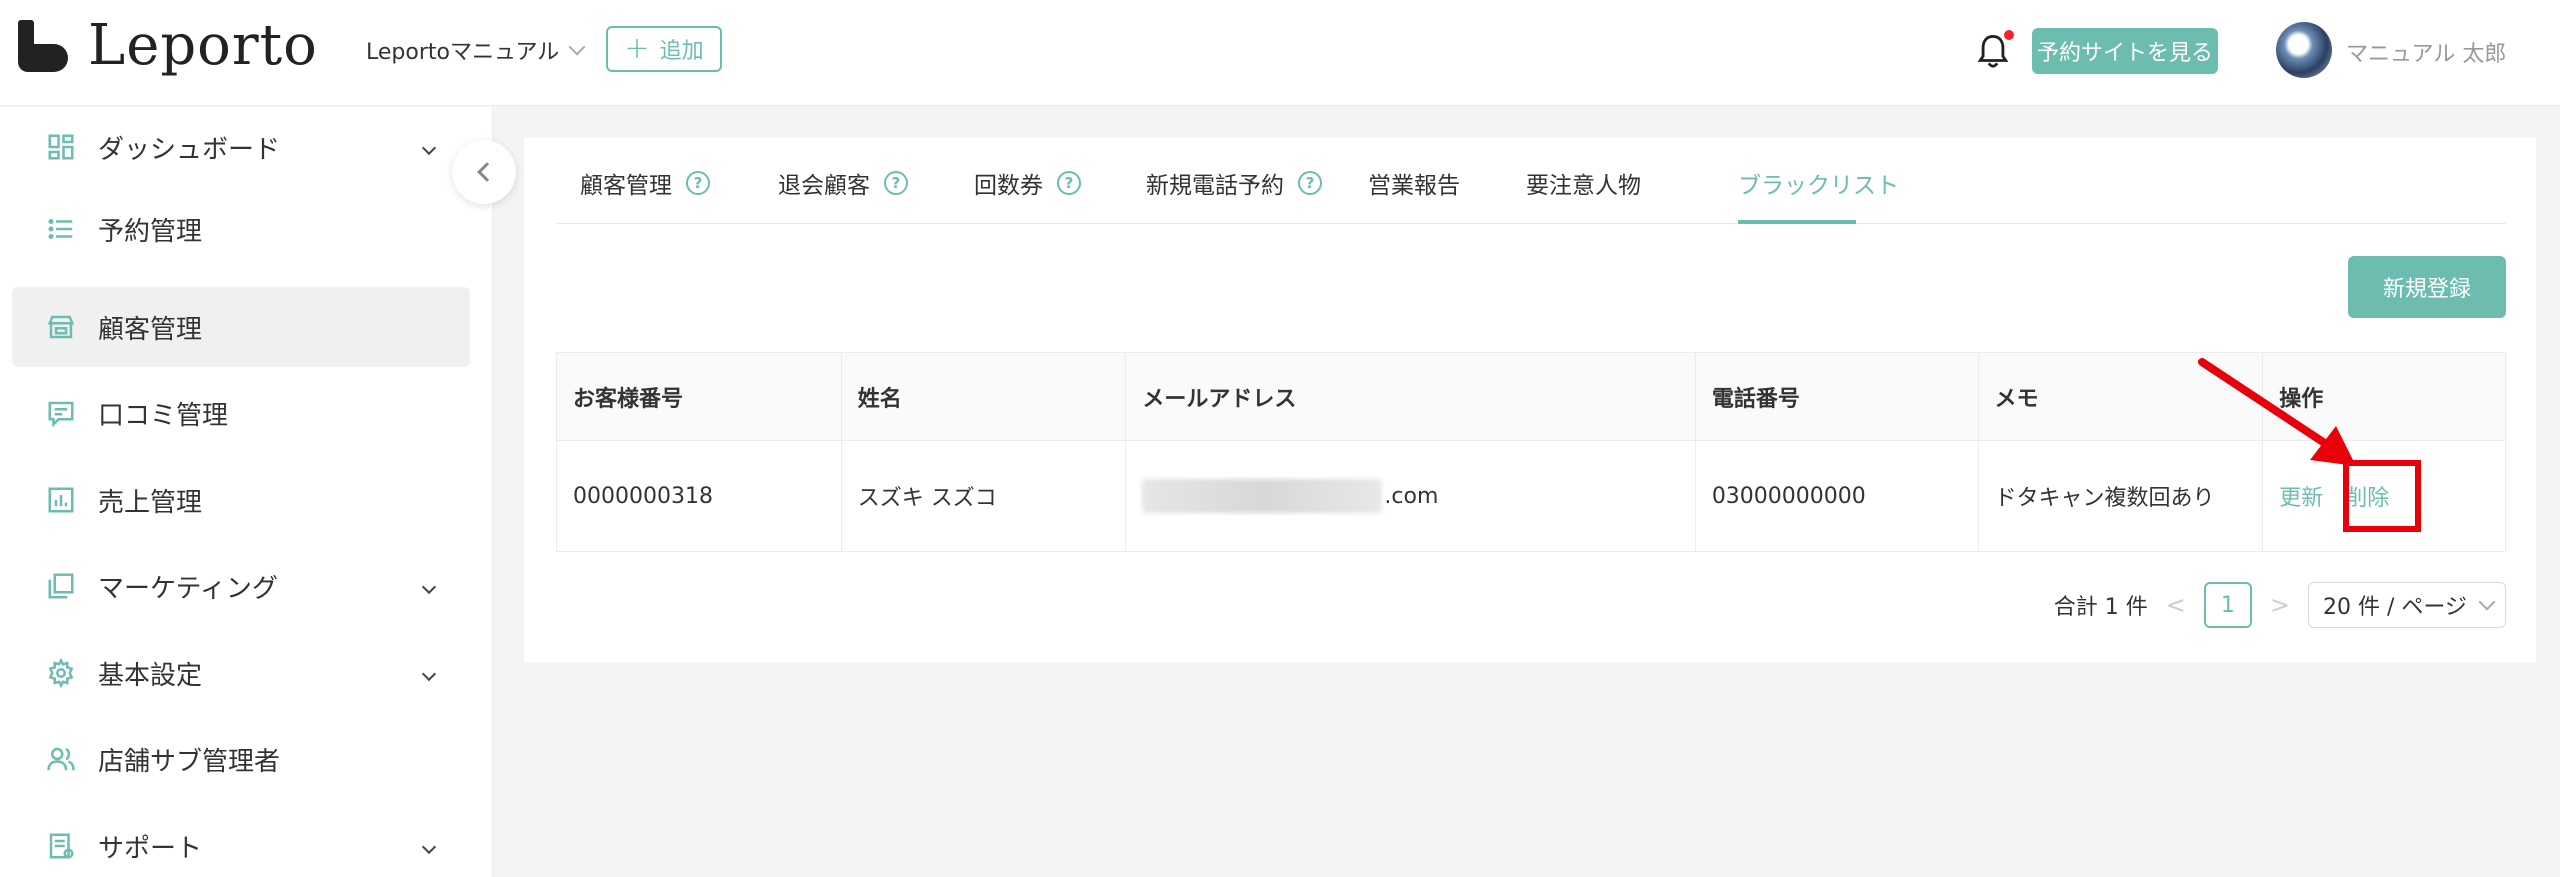 This screenshot has height=877, width=2560. Describe the element at coordinates (1411, 396) in the screenshot. I see `column-header: メールアドレス` at that location.